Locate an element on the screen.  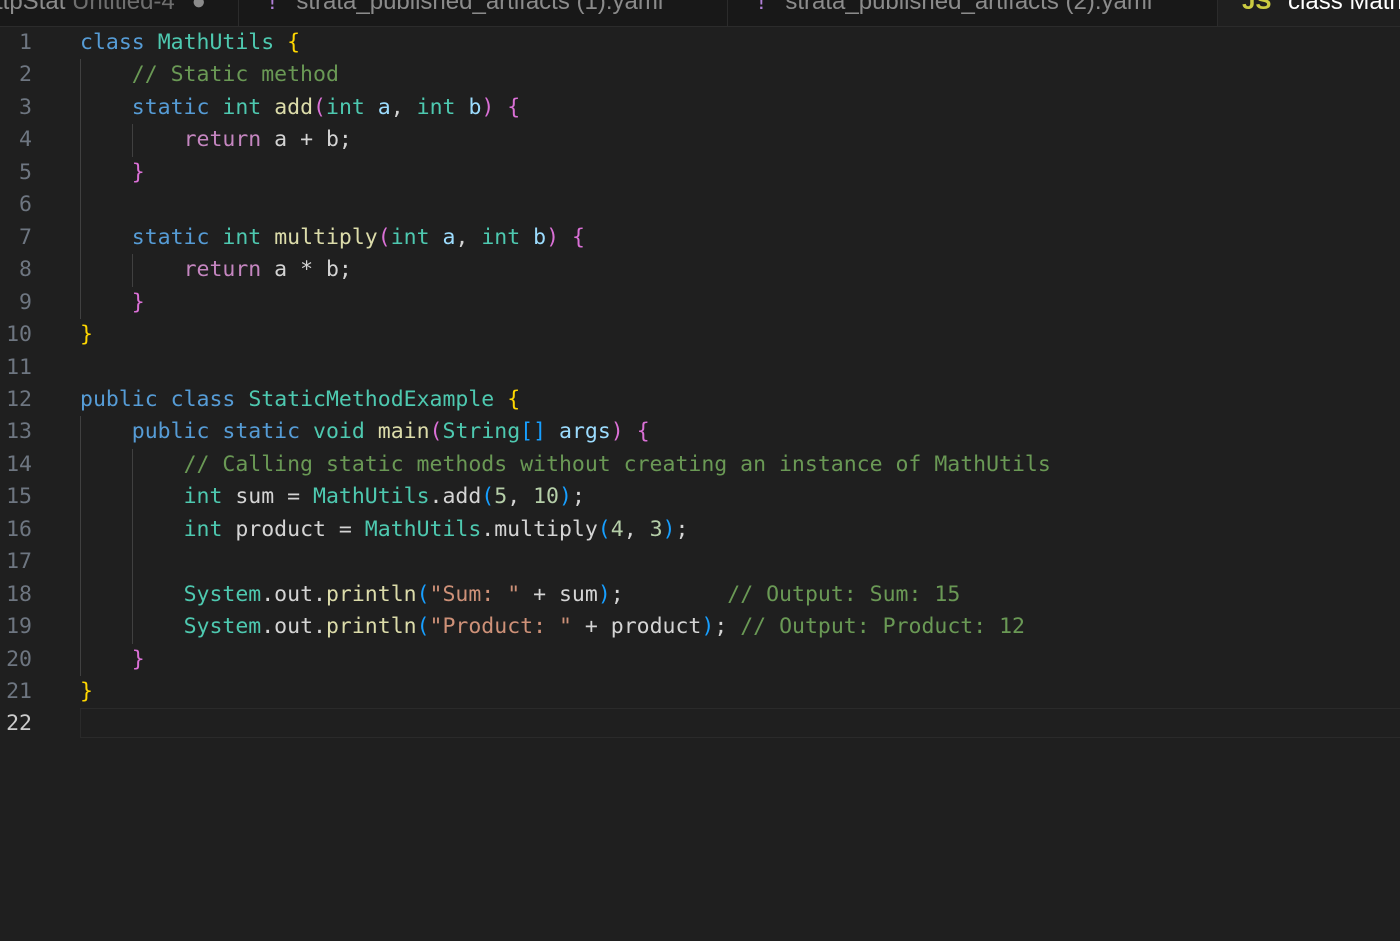
code-line: 6 is located at coordinates (700, 205).